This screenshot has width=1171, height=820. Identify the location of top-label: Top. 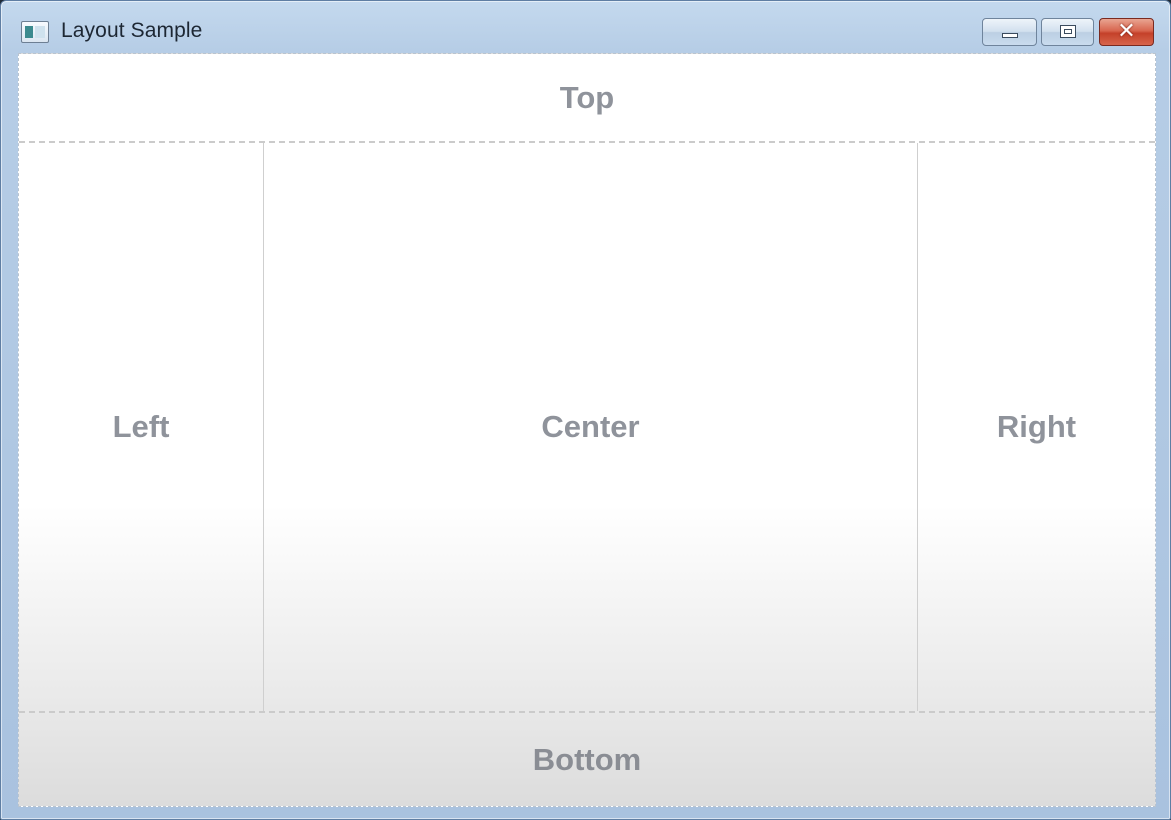
(587, 97).